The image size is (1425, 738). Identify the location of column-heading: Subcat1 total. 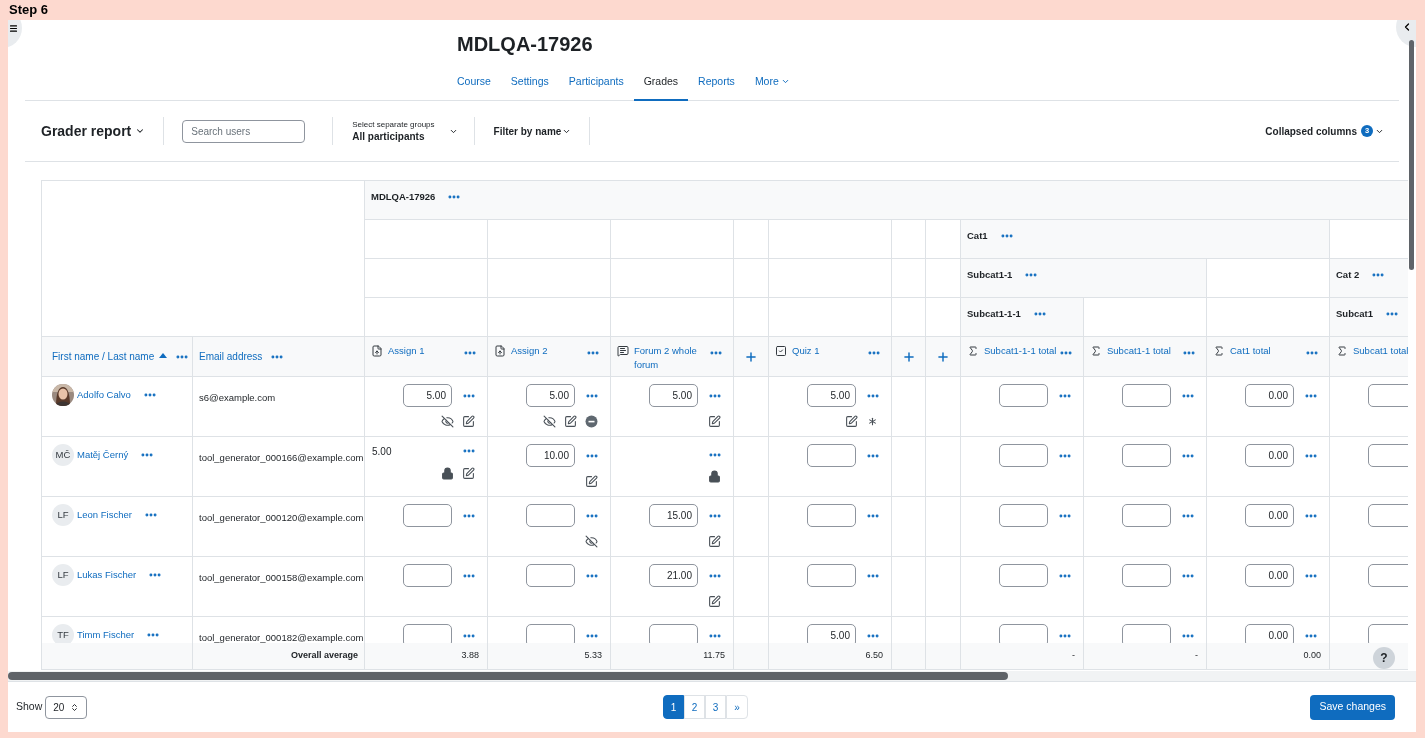
(1380, 351).